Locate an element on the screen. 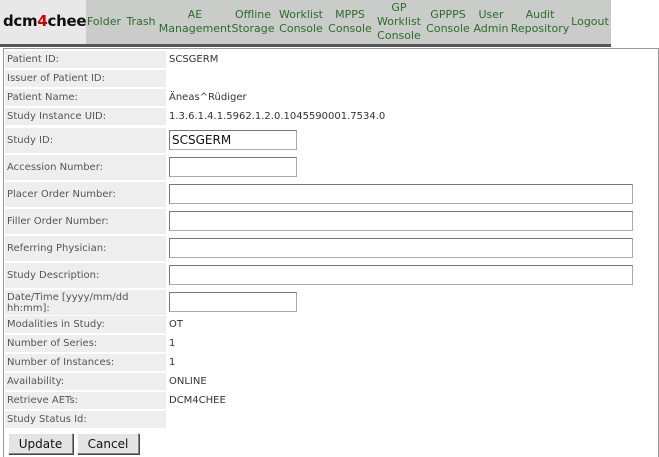 The height and width of the screenshot is (457, 659). nav-folder: Folder is located at coordinates (104, 22).